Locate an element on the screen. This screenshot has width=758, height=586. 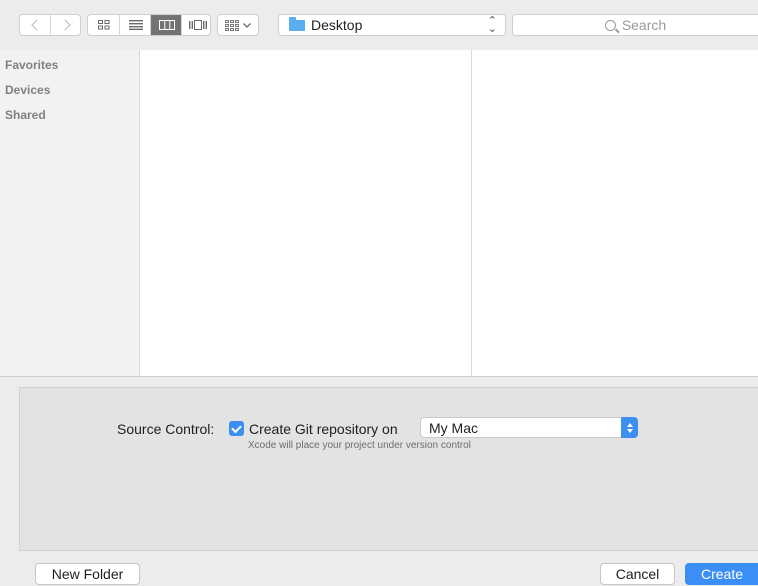
cover-flow-view-button is located at coordinates (197, 25).